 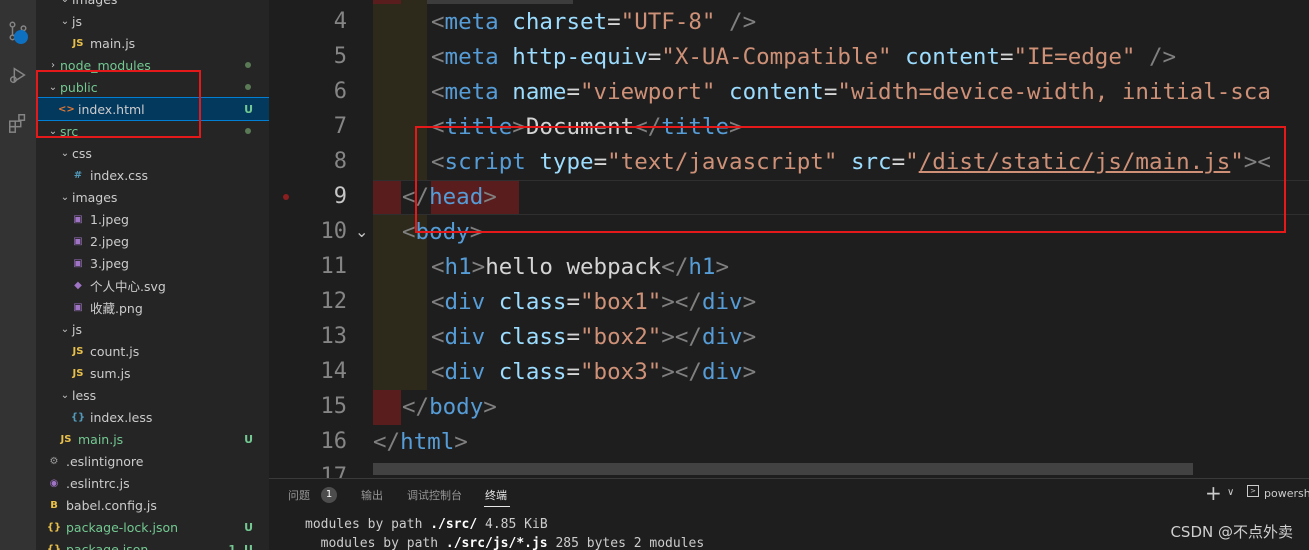 I want to click on git-status-dot, so click(x=248, y=131).